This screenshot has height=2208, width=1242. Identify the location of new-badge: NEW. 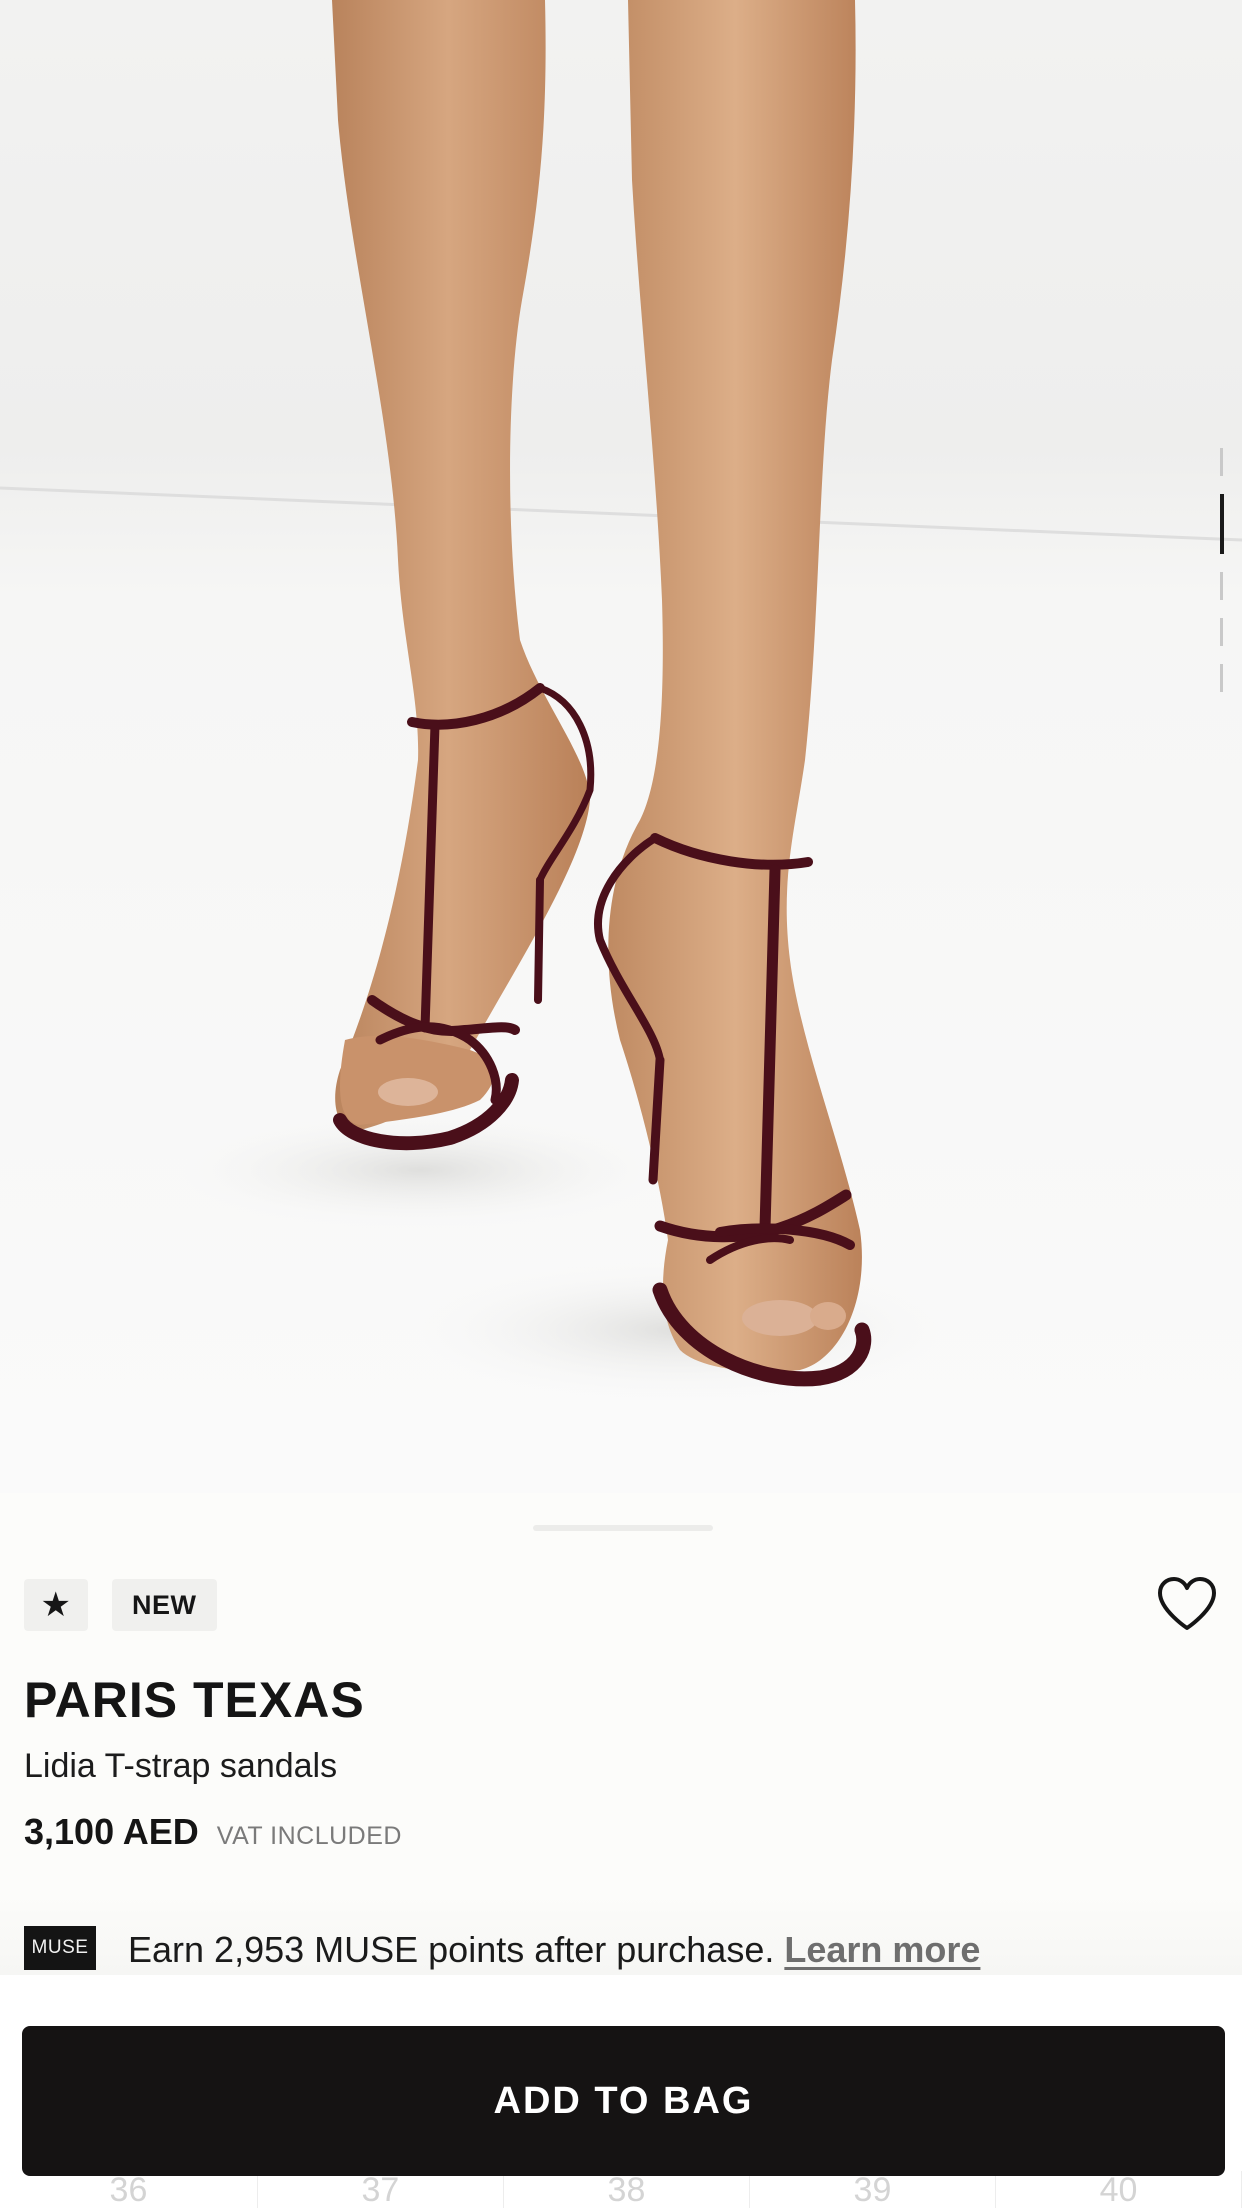
(164, 1605).